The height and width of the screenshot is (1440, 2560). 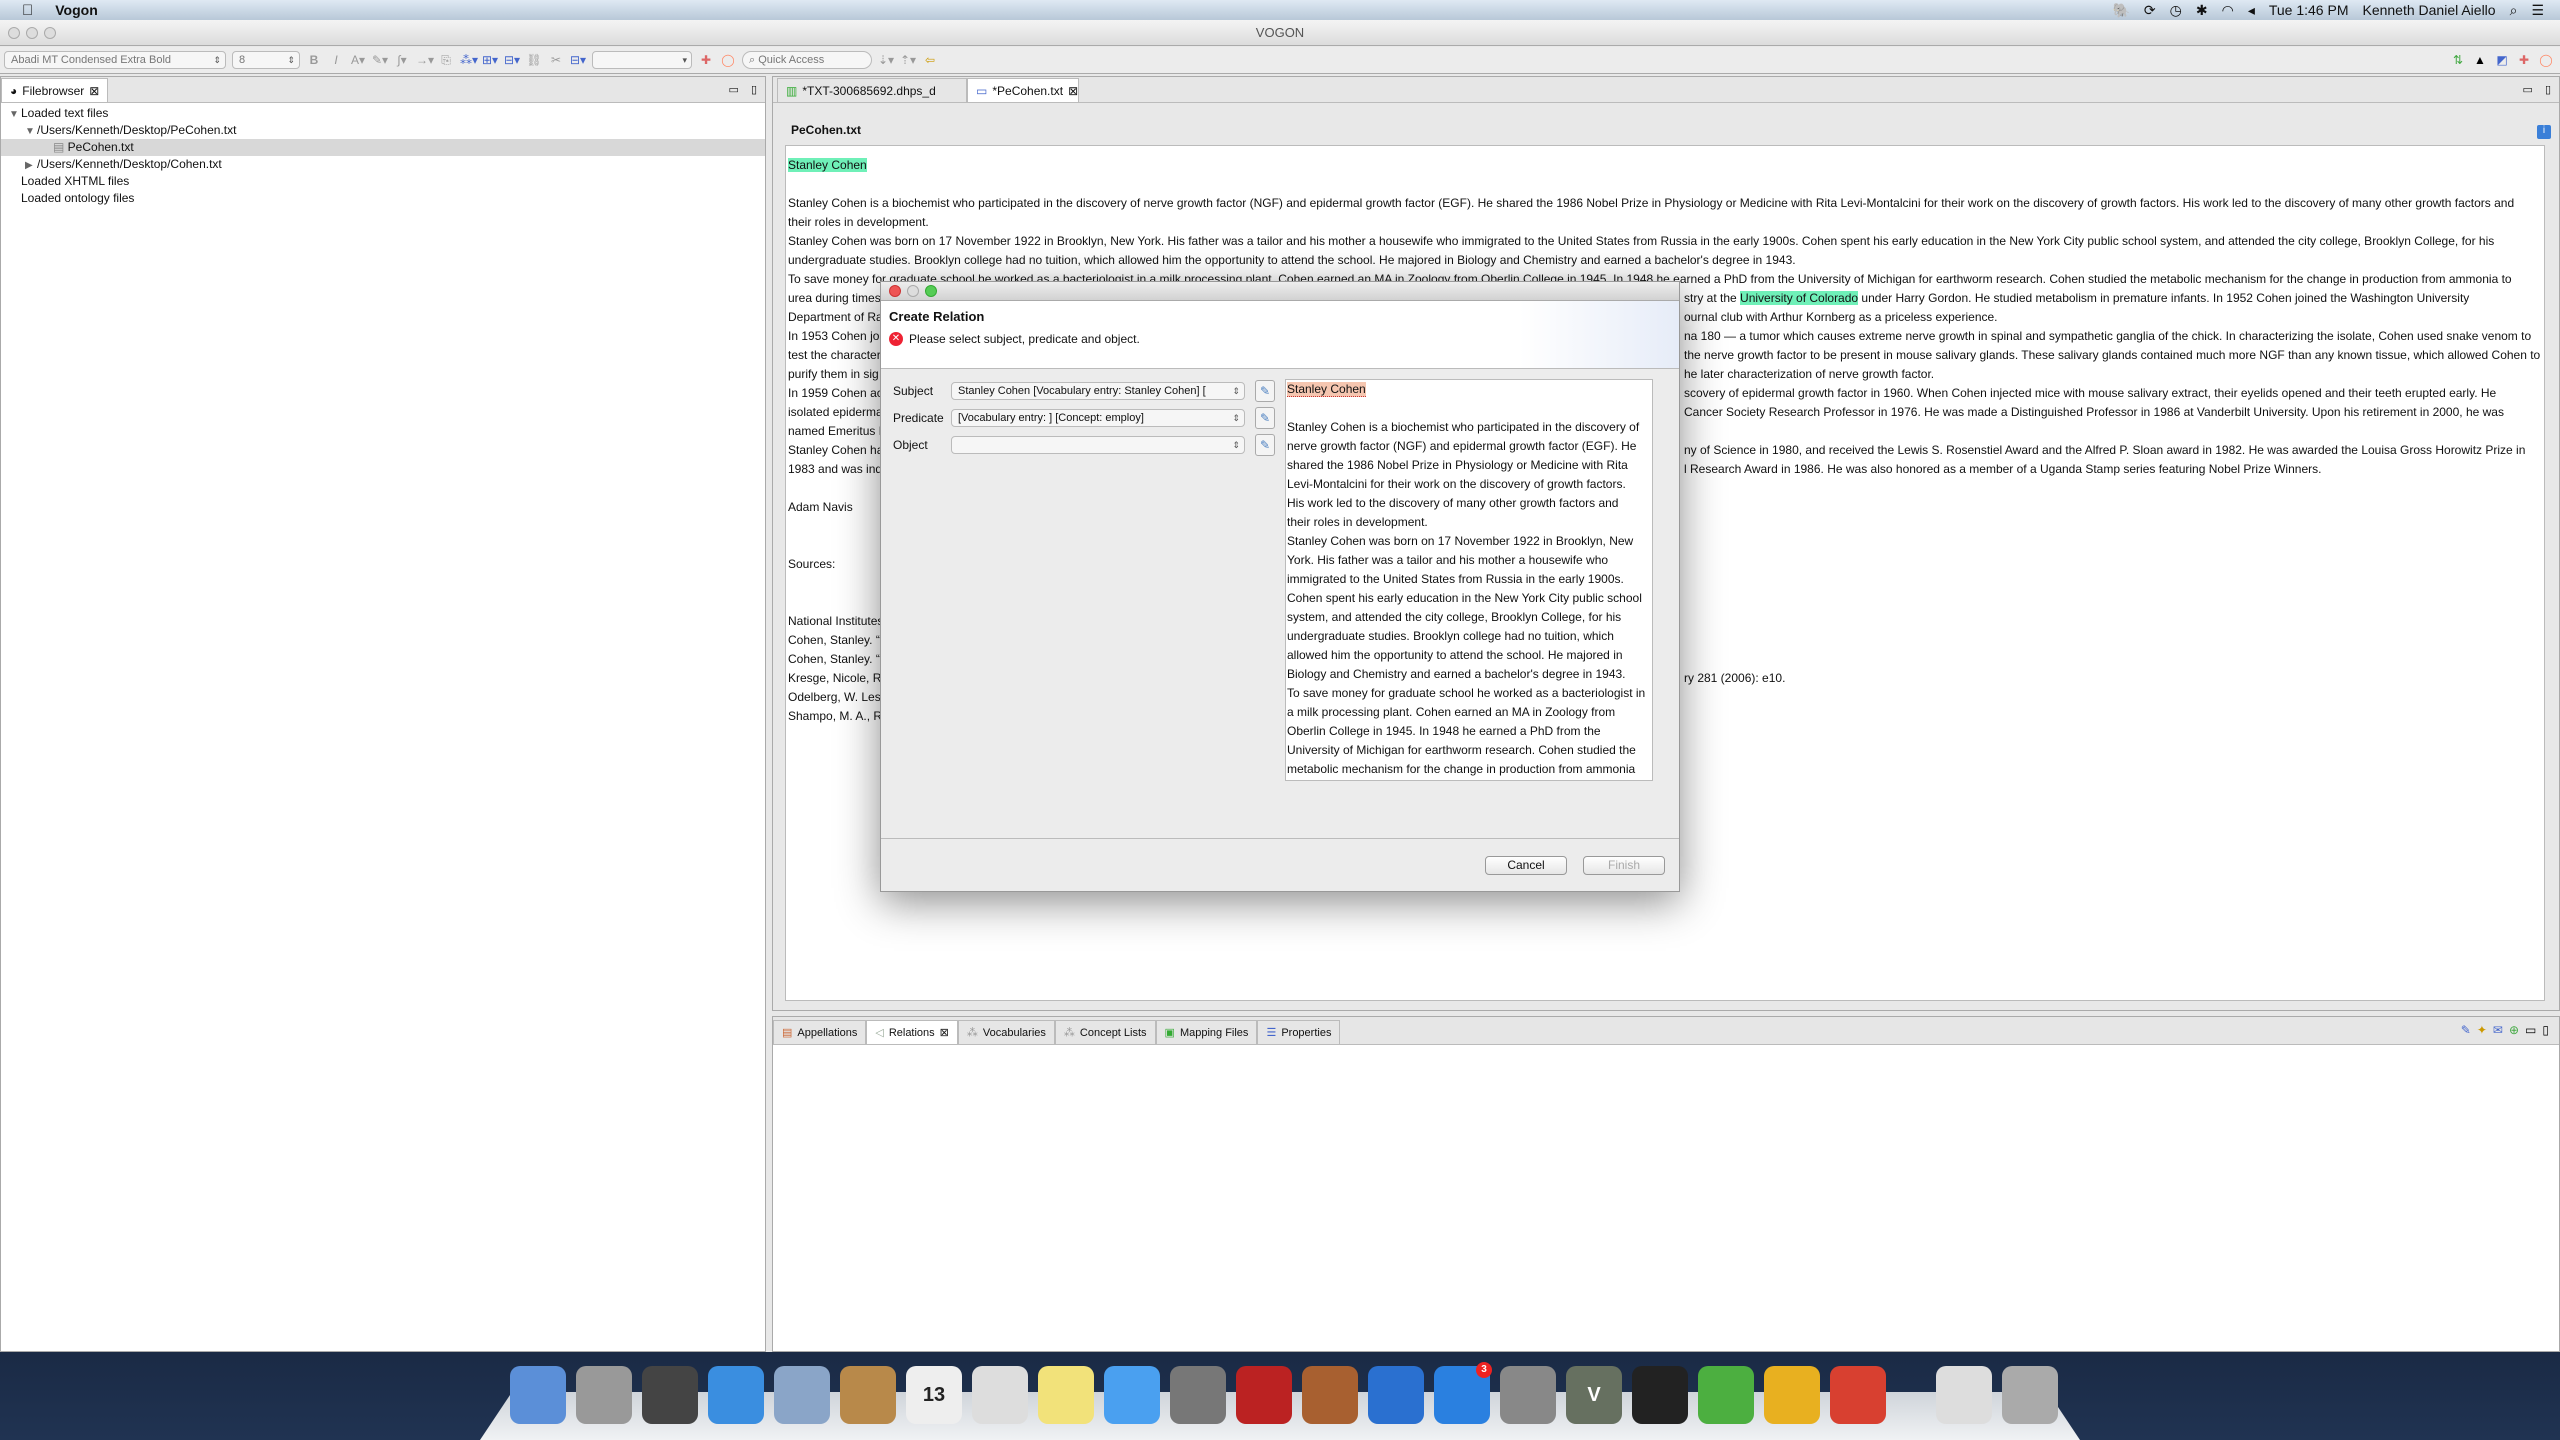 I want to click on evernote-icon: 🐘, so click(x=2120, y=10).